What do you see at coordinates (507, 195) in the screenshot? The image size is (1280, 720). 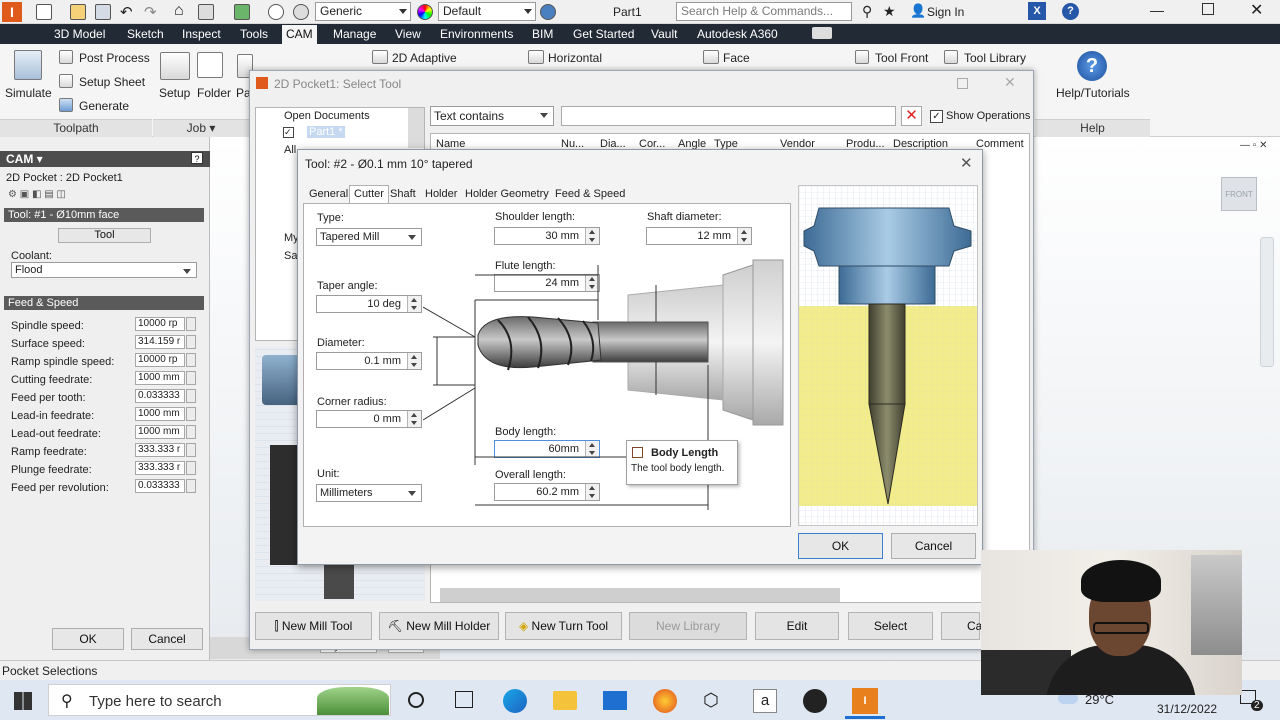 I see `tab-holder-geometry: Holder Geometry` at bounding box center [507, 195].